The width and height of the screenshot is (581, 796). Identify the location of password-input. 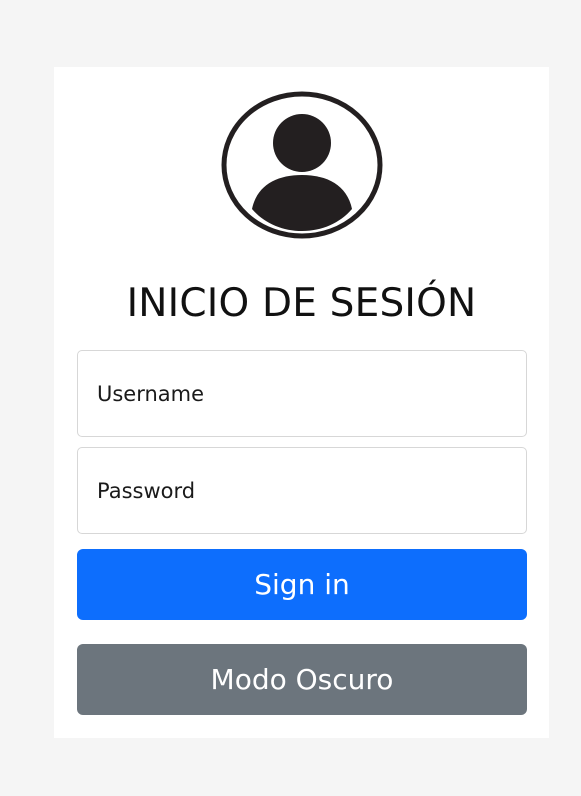
(302, 490).